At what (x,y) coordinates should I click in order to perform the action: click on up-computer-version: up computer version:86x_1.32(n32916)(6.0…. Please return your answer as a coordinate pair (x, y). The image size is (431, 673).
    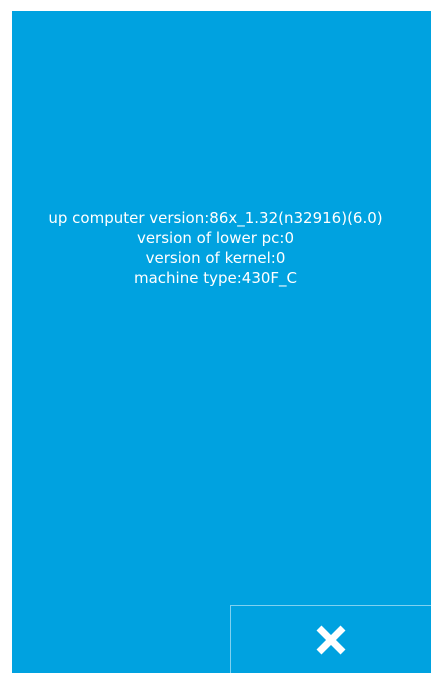
    Looking at the image, I should click on (215, 218).